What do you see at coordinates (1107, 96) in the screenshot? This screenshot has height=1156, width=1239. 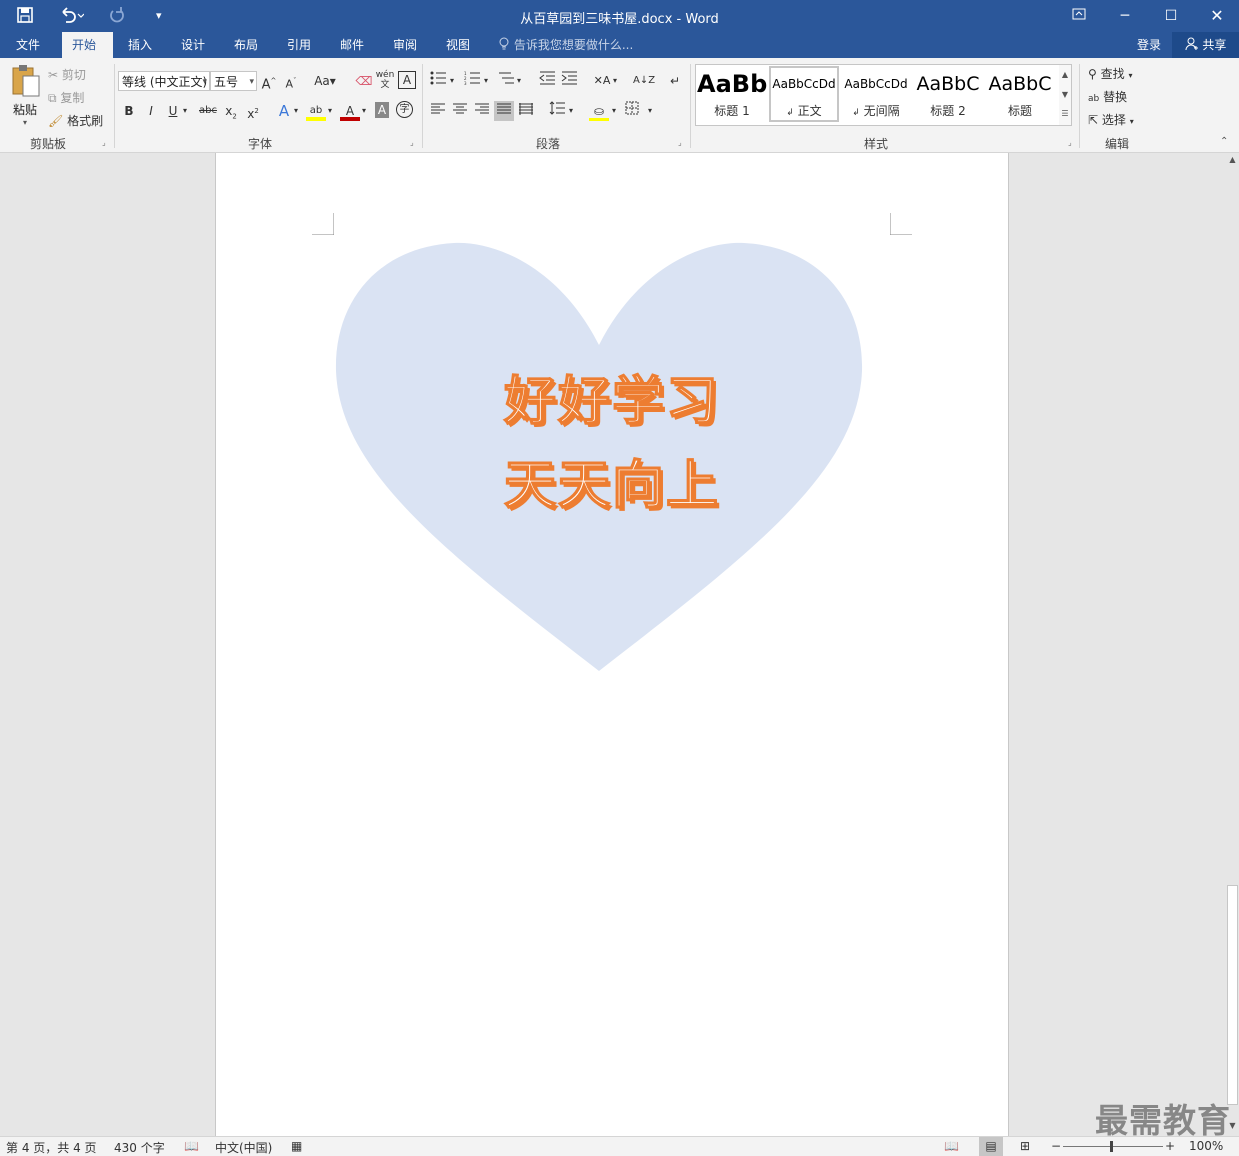 I see `replace-button: ab 替换` at bounding box center [1107, 96].